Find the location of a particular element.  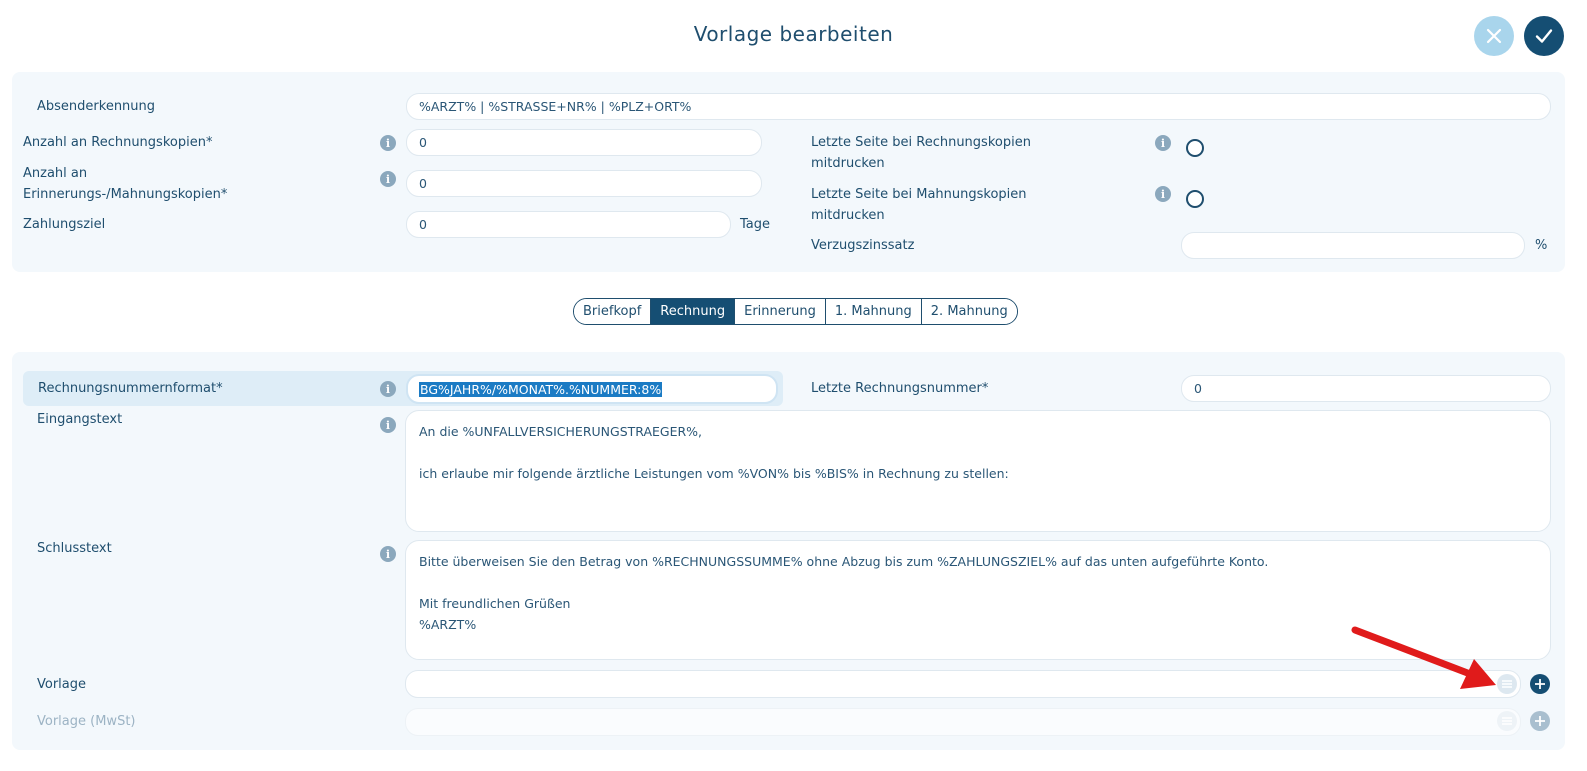

absender-label: Absenderkennung is located at coordinates (96, 106).